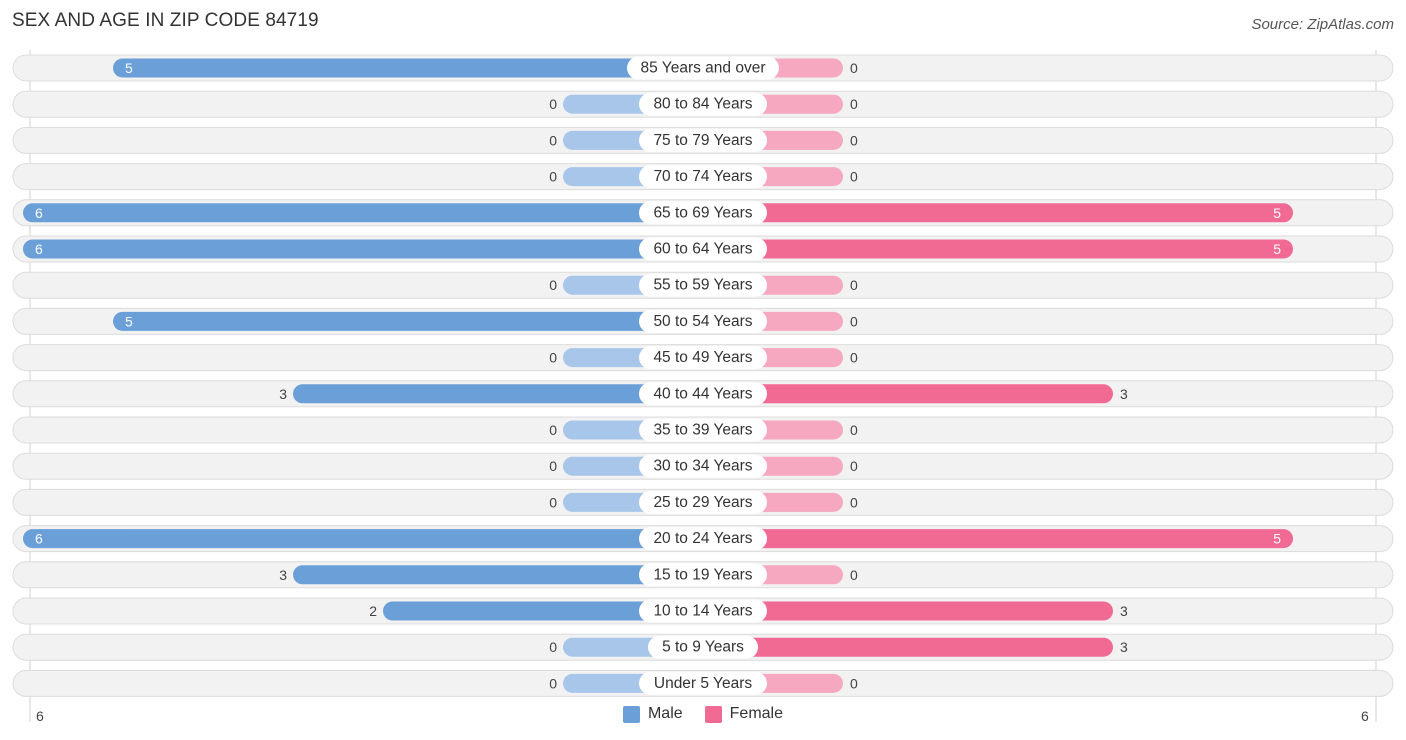  I want to click on legend-item-female: Female, so click(744, 714).